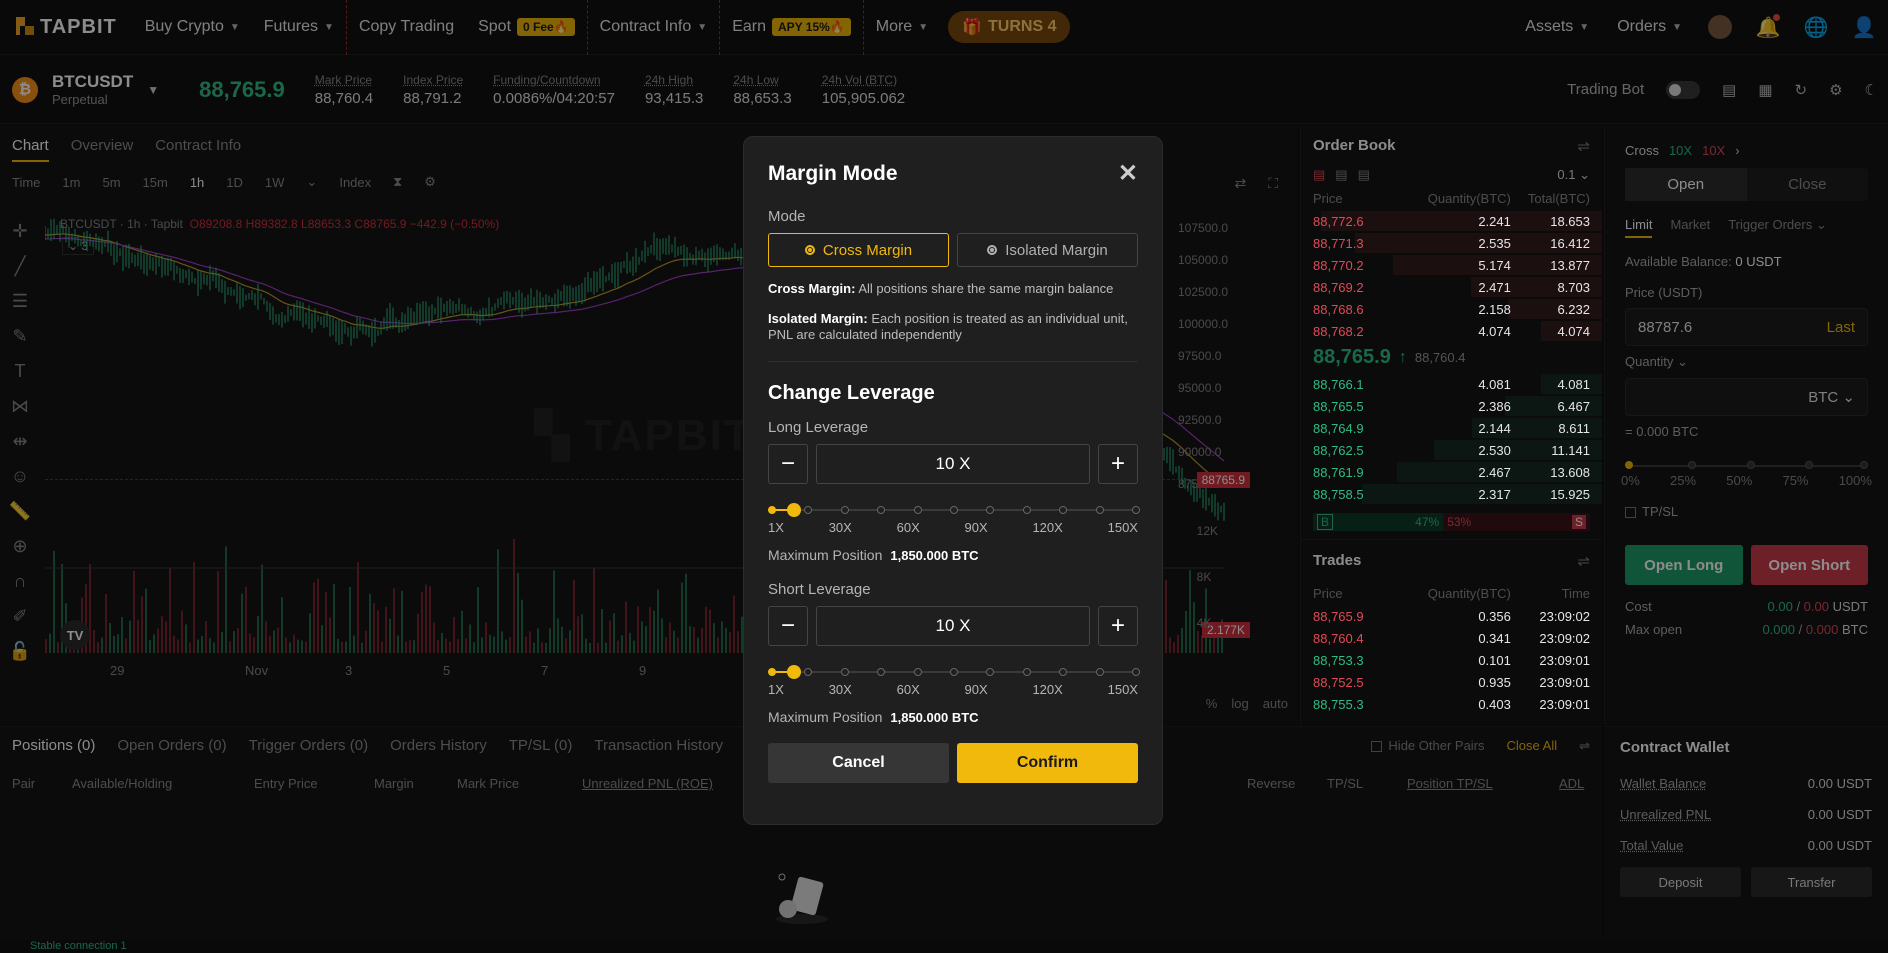 The width and height of the screenshot is (1888, 953). Describe the element at coordinates (1494, 331) in the screenshot. I see `row-quantity: 4.074` at that location.